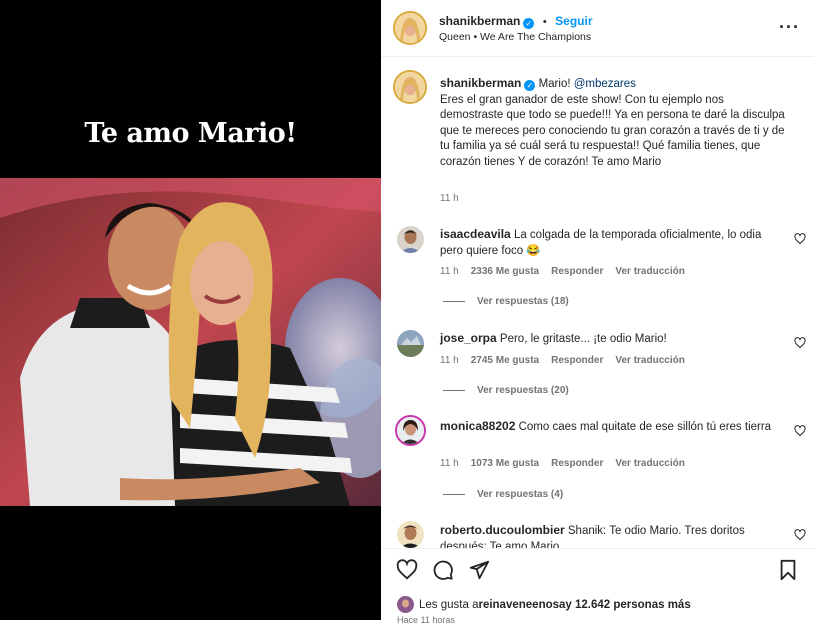 The height and width of the screenshot is (625, 814). I want to click on send-icon, so click(479, 570).